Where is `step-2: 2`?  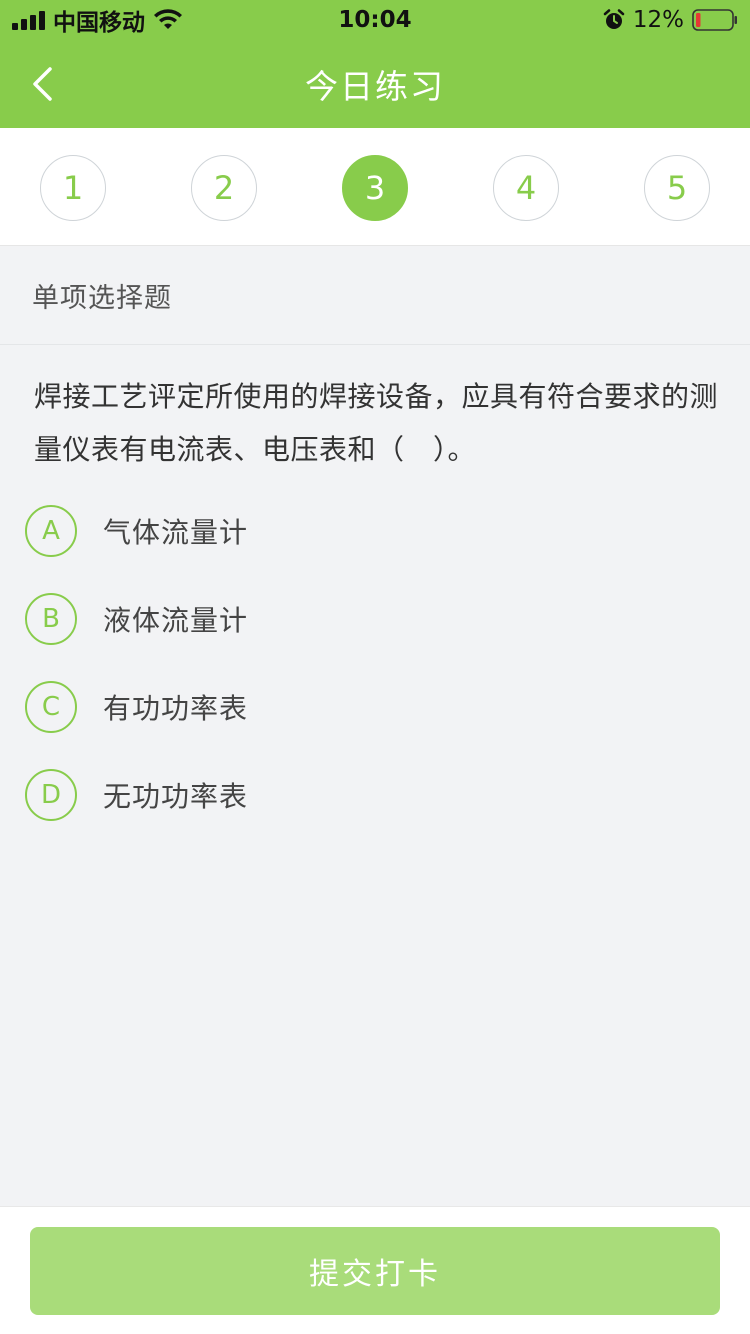
step-2: 2 is located at coordinates (224, 188).